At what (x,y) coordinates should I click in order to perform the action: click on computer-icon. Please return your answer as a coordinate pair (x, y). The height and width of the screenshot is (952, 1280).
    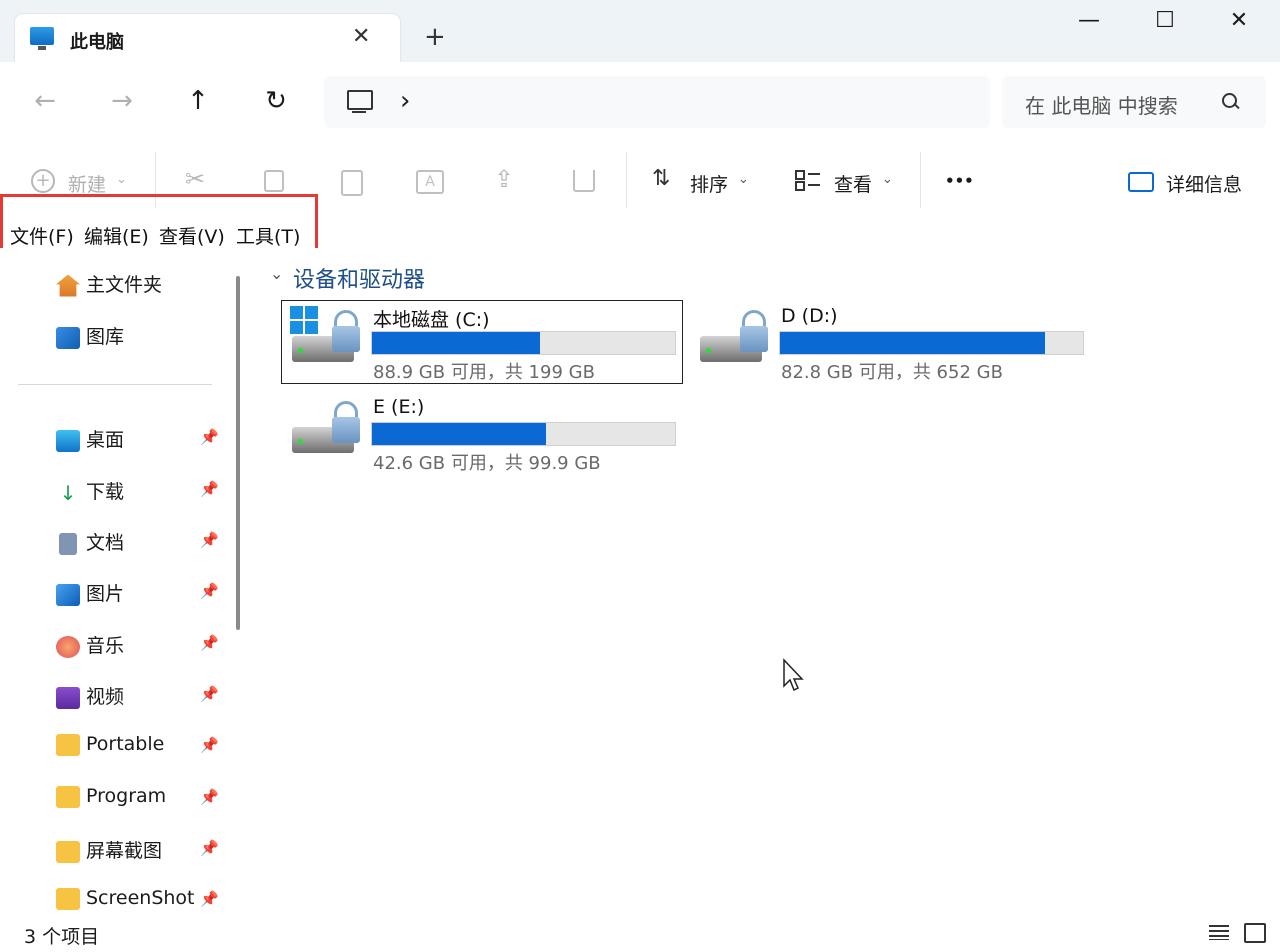
    Looking at the image, I should click on (42, 36).